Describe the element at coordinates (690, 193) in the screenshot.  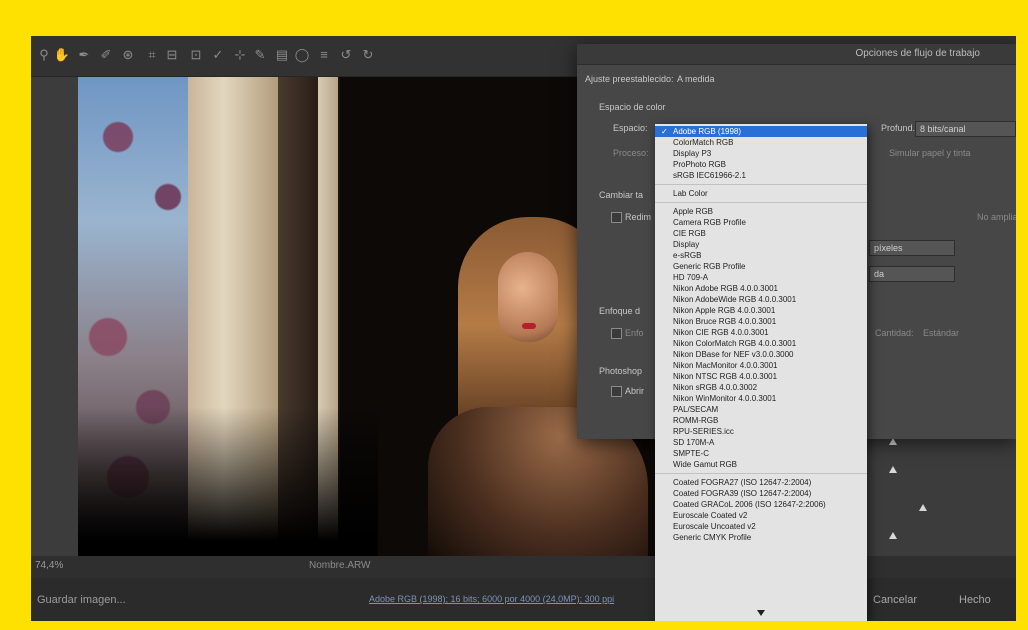
I see `color-space-option-label: Lab Color` at that location.